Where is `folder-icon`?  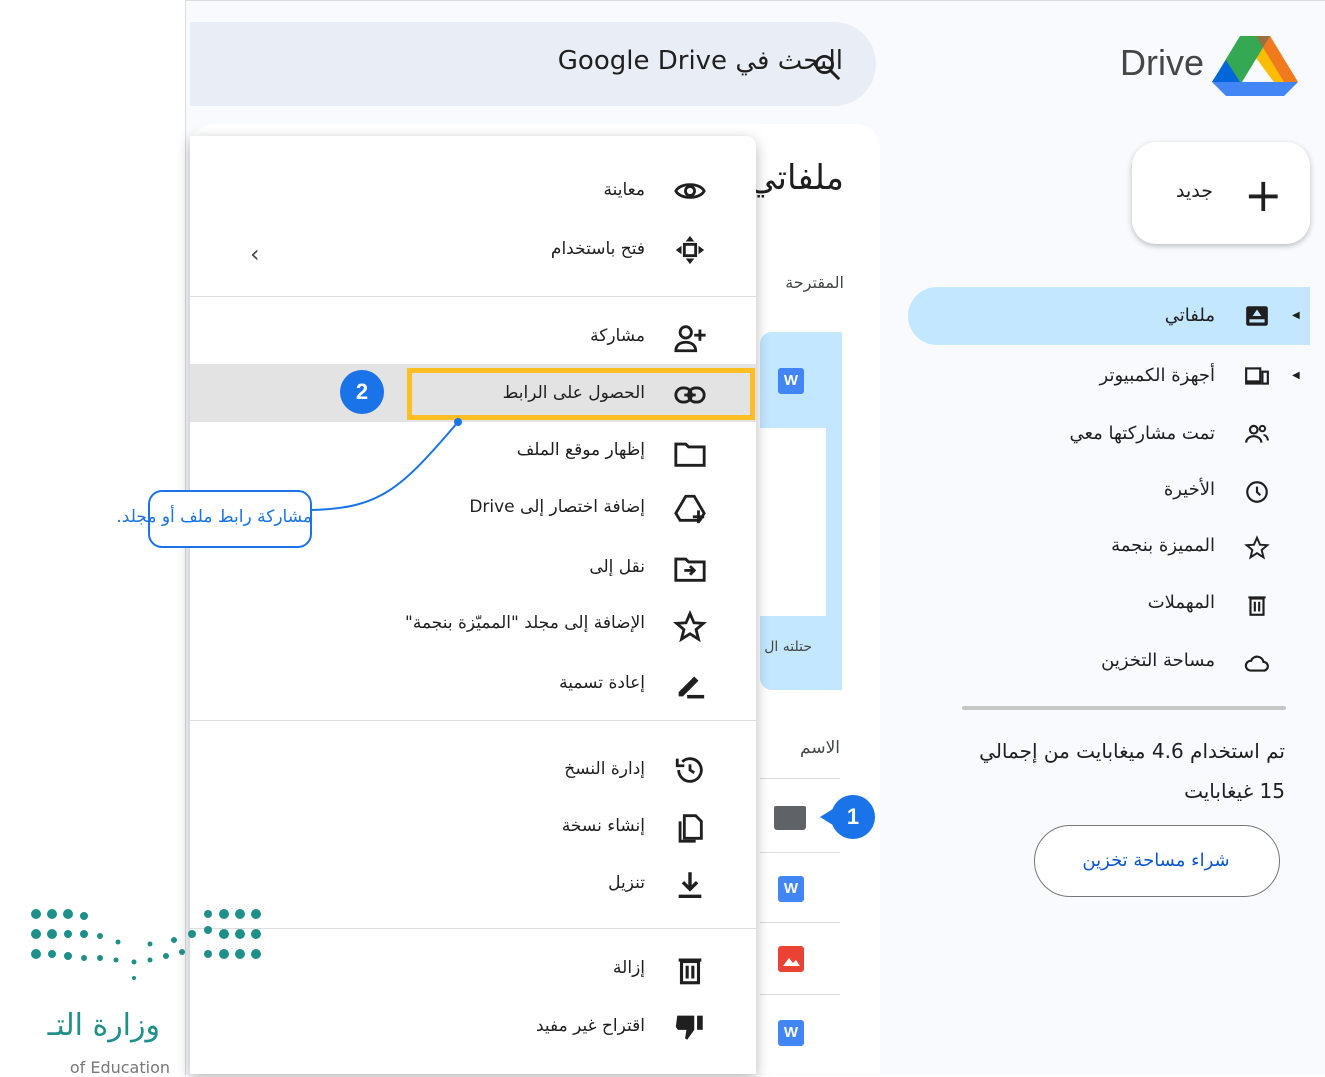 folder-icon is located at coordinates (790, 818).